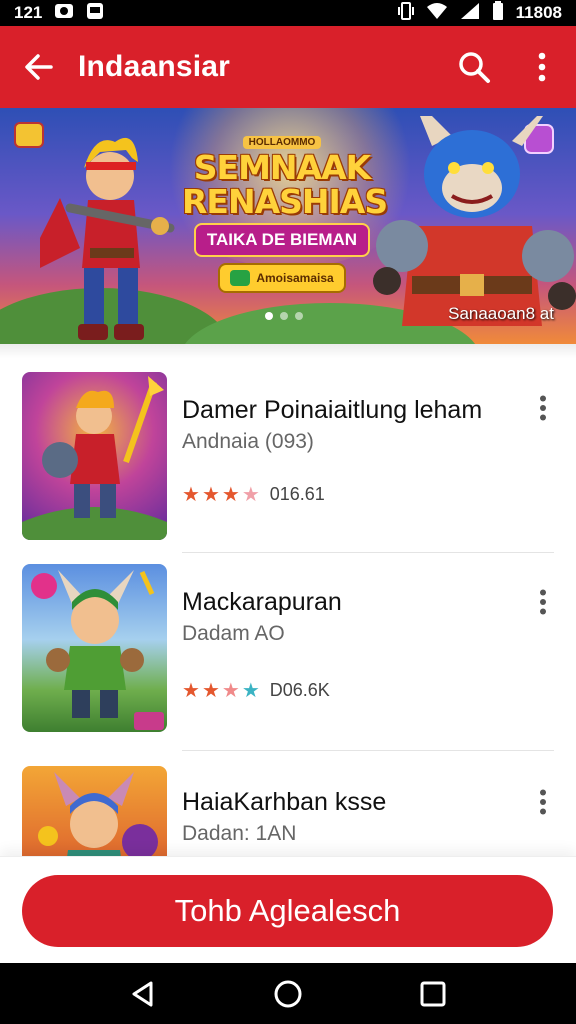  I want to click on game-rating: ★ ★ ★ ★ 016.61, so click(253, 494).